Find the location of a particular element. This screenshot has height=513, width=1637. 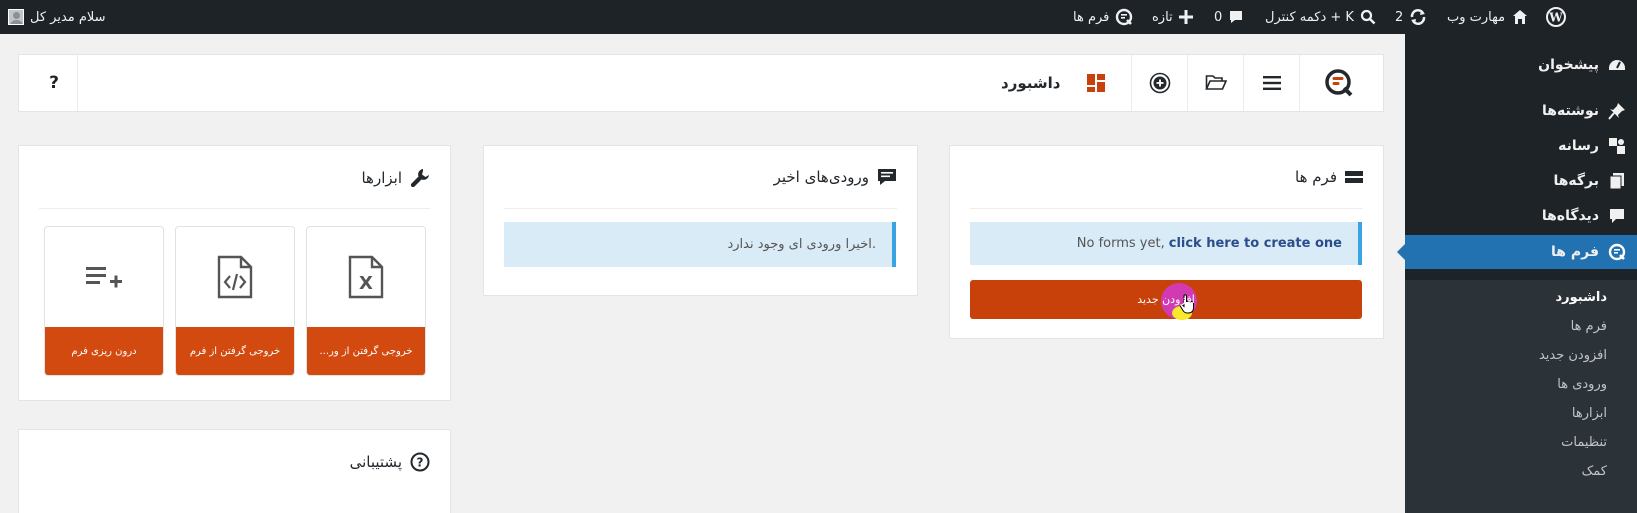

forms-bar-item: فرم ها is located at coordinates (1103, 17).